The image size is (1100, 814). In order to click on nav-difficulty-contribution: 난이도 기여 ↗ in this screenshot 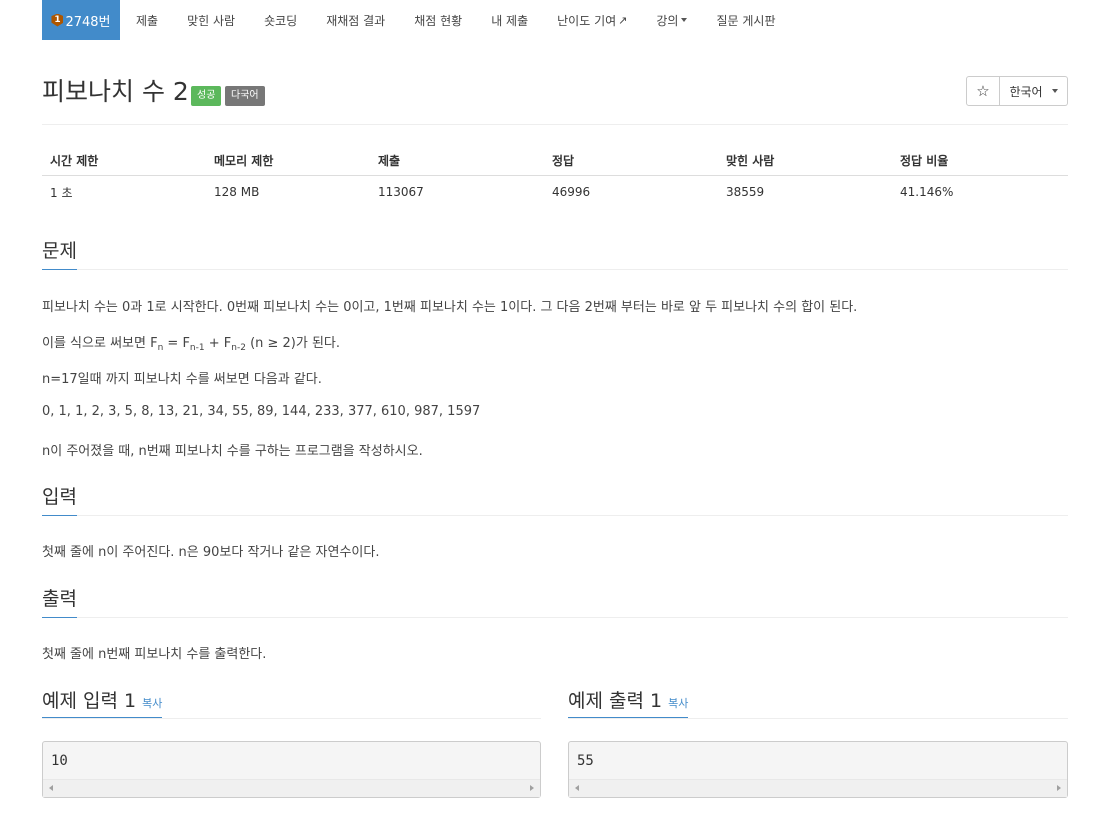, I will do `click(592, 20)`.